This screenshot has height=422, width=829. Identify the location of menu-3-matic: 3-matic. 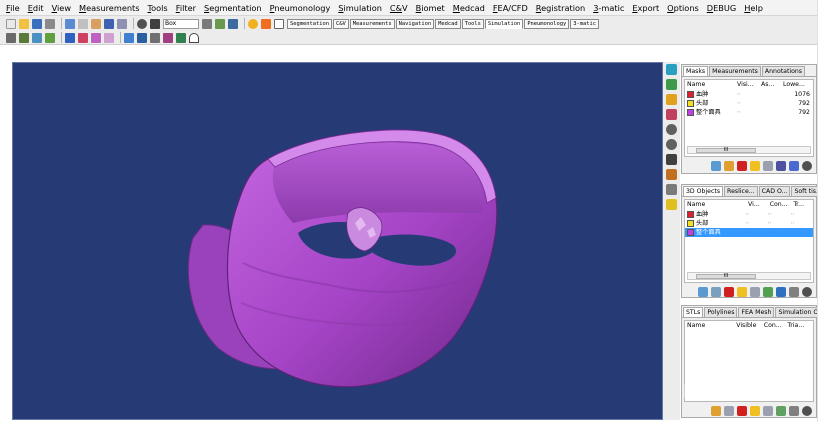
(608, 8).